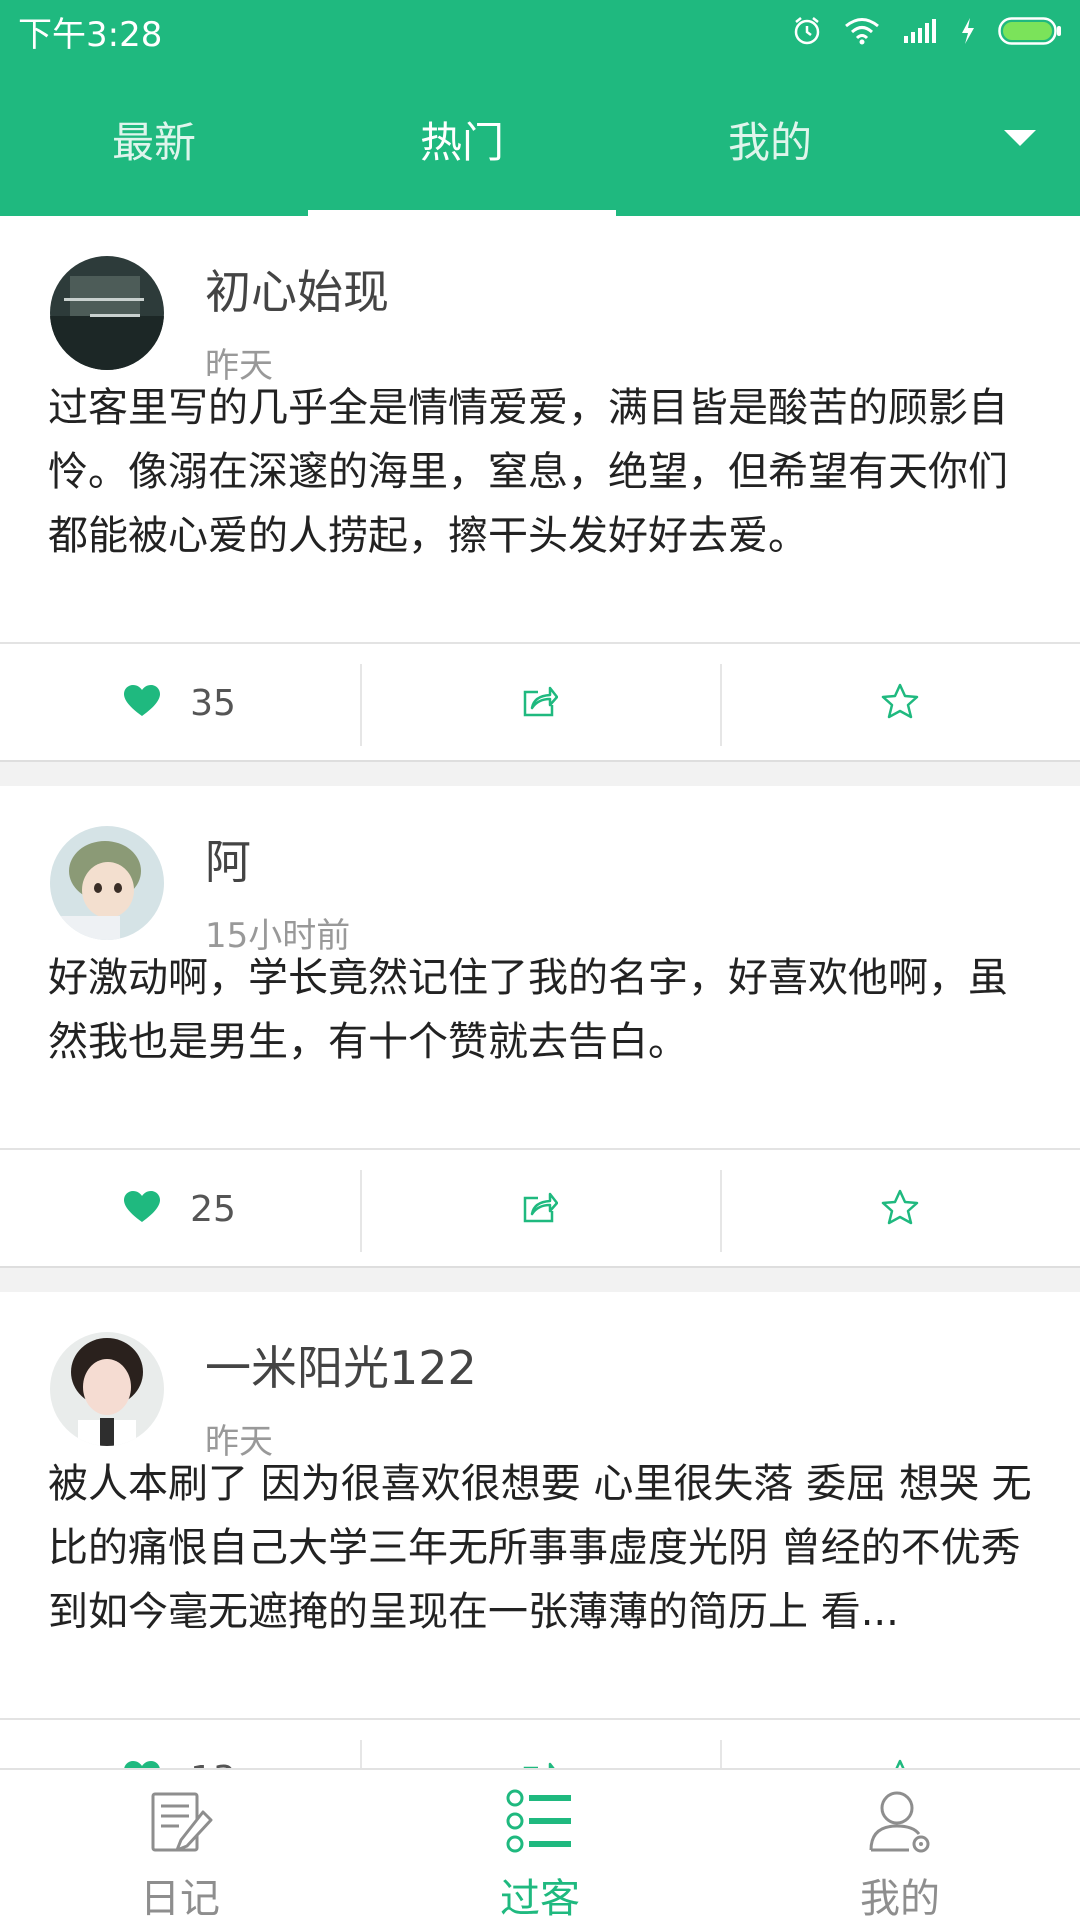  I want to click on like-count: 25, so click(213, 1209).